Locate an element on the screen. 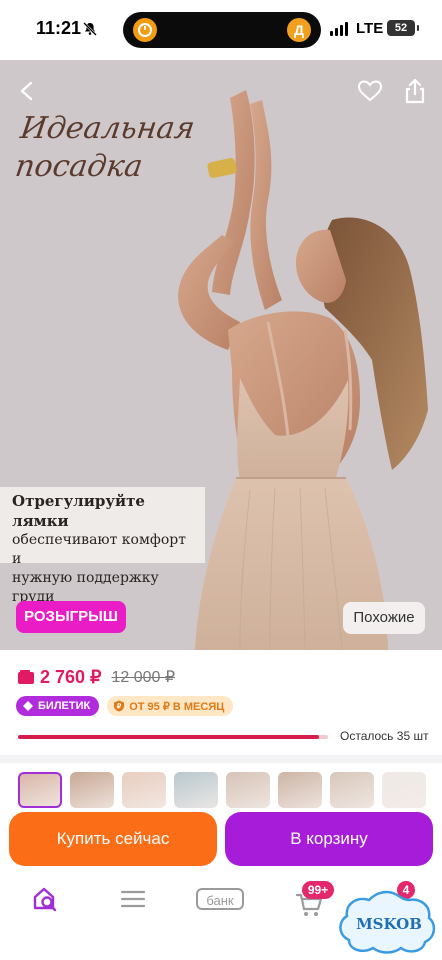 This screenshot has height=960, width=442. battery-indicator: 52 is located at coordinates (403, 28).